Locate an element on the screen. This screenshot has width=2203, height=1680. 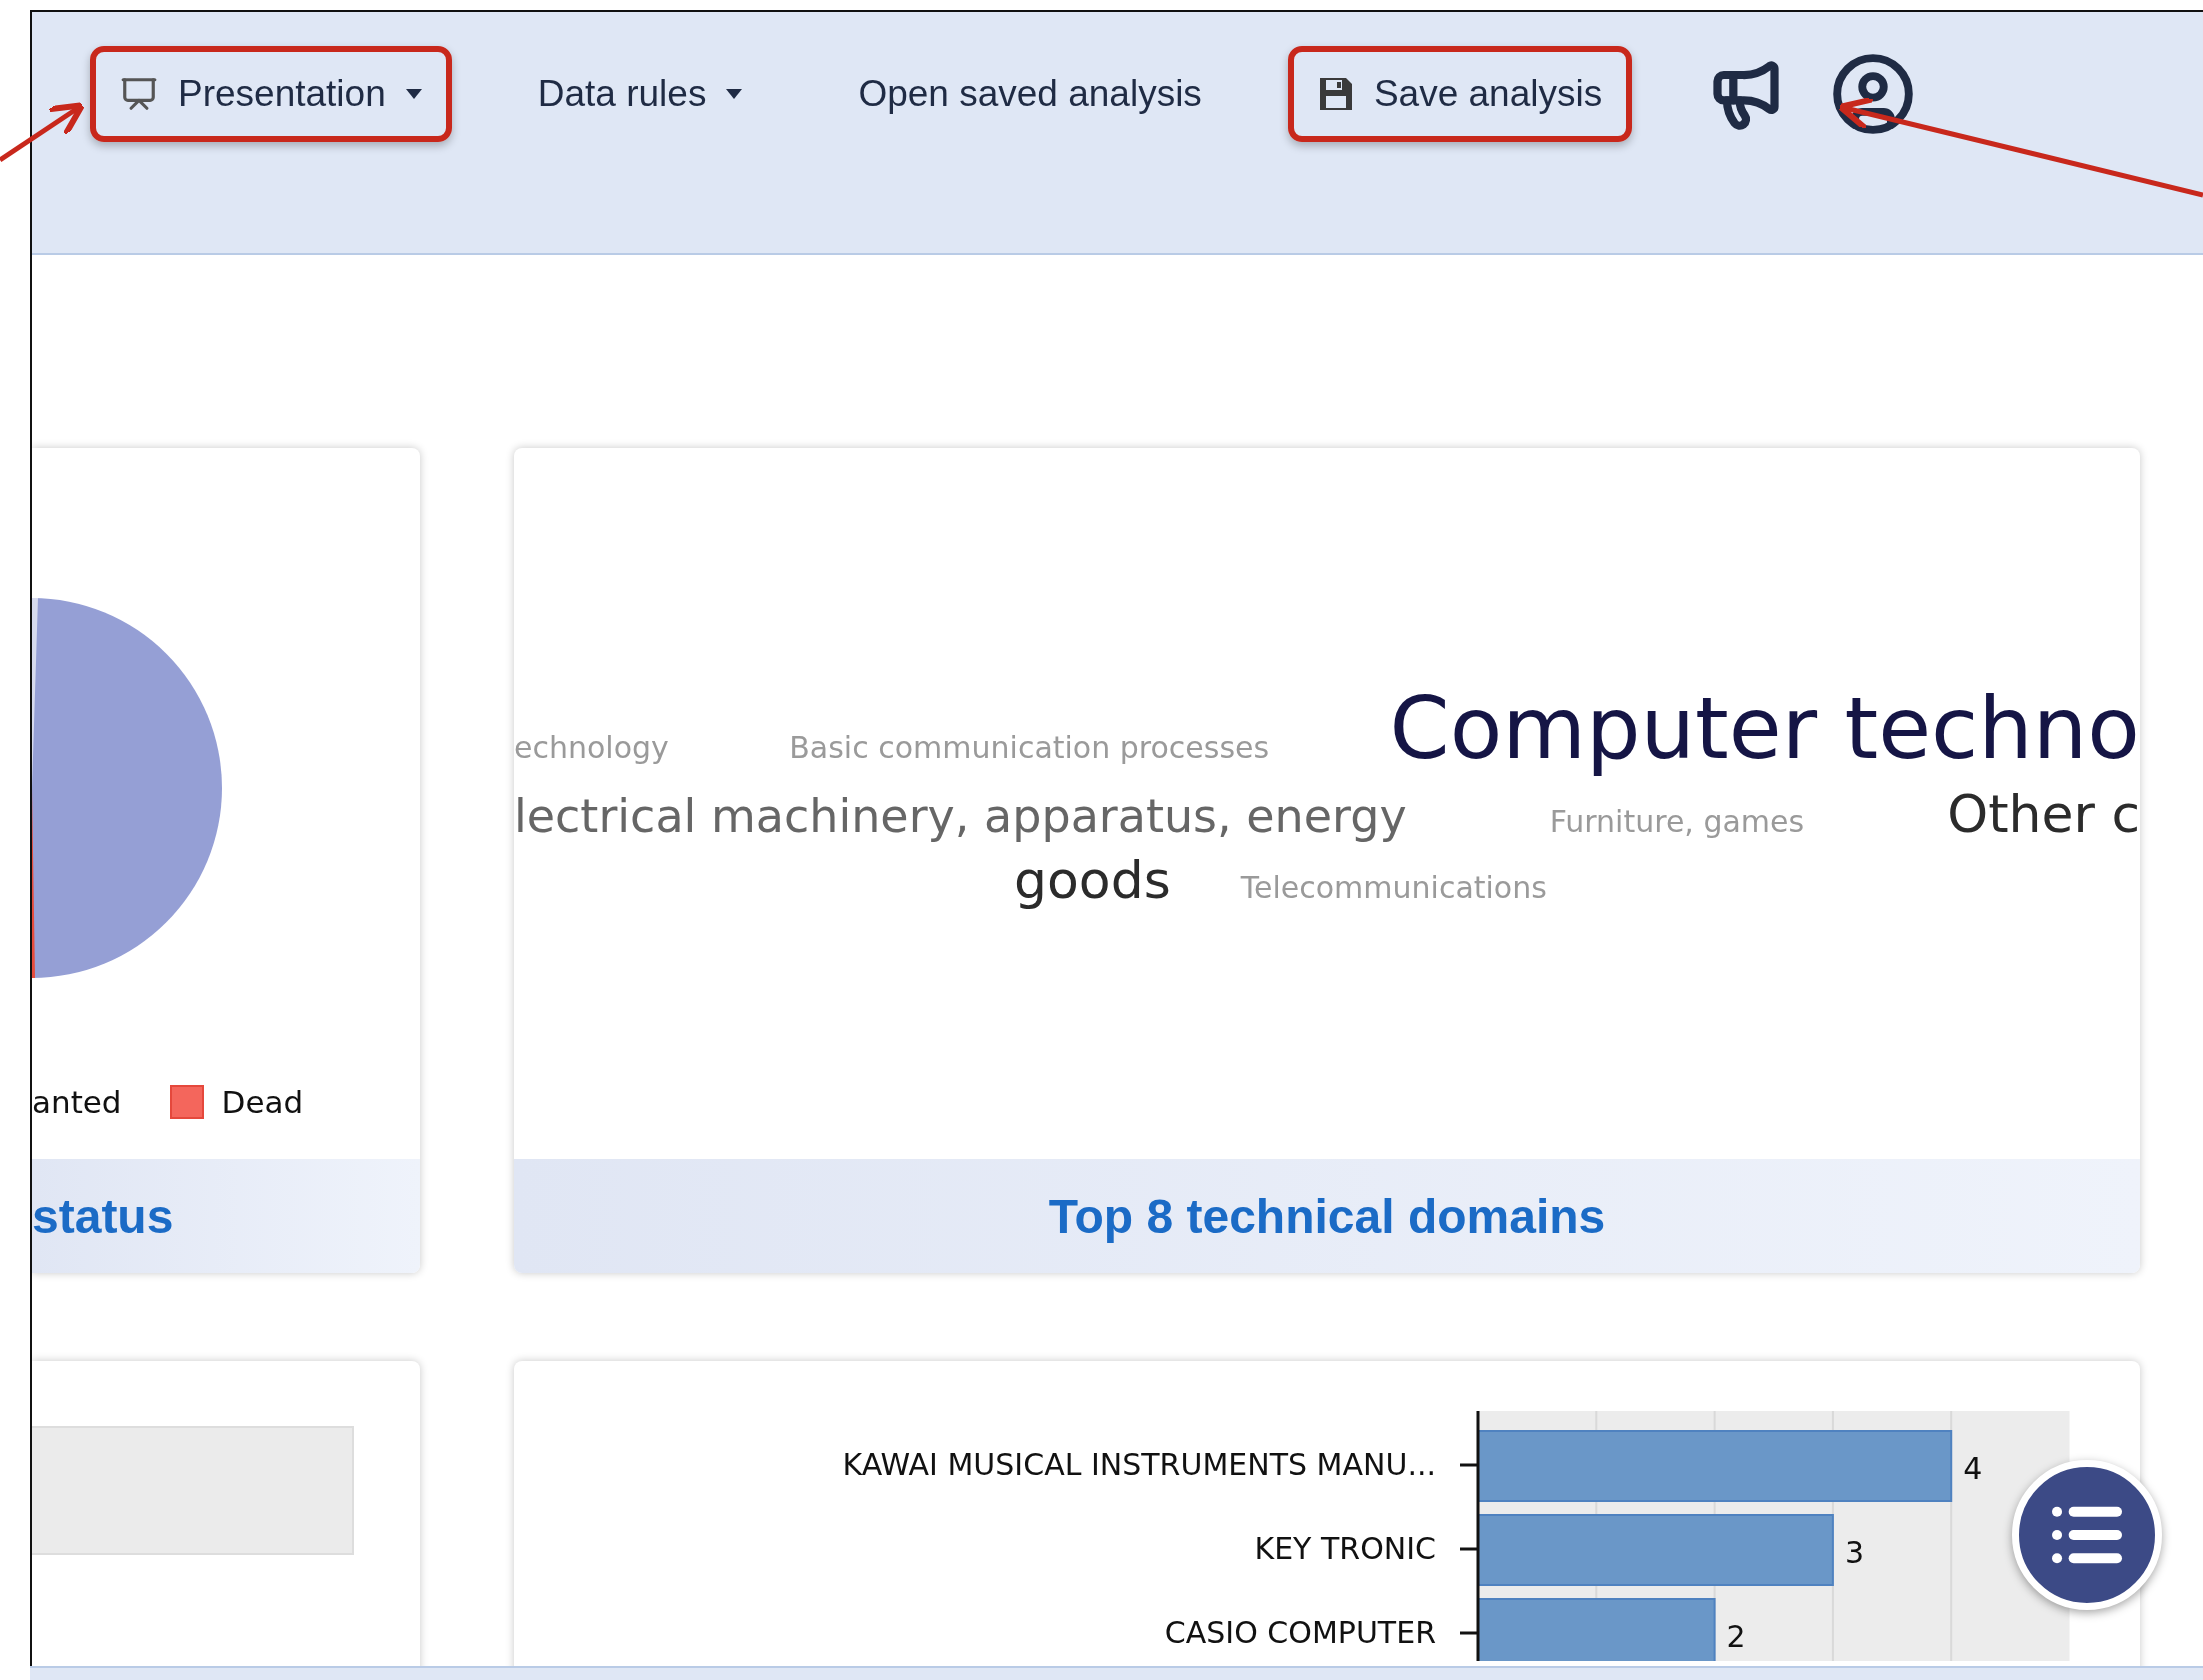
bar-label: CASIO COMPUTER is located at coordinates (1300, 1632).